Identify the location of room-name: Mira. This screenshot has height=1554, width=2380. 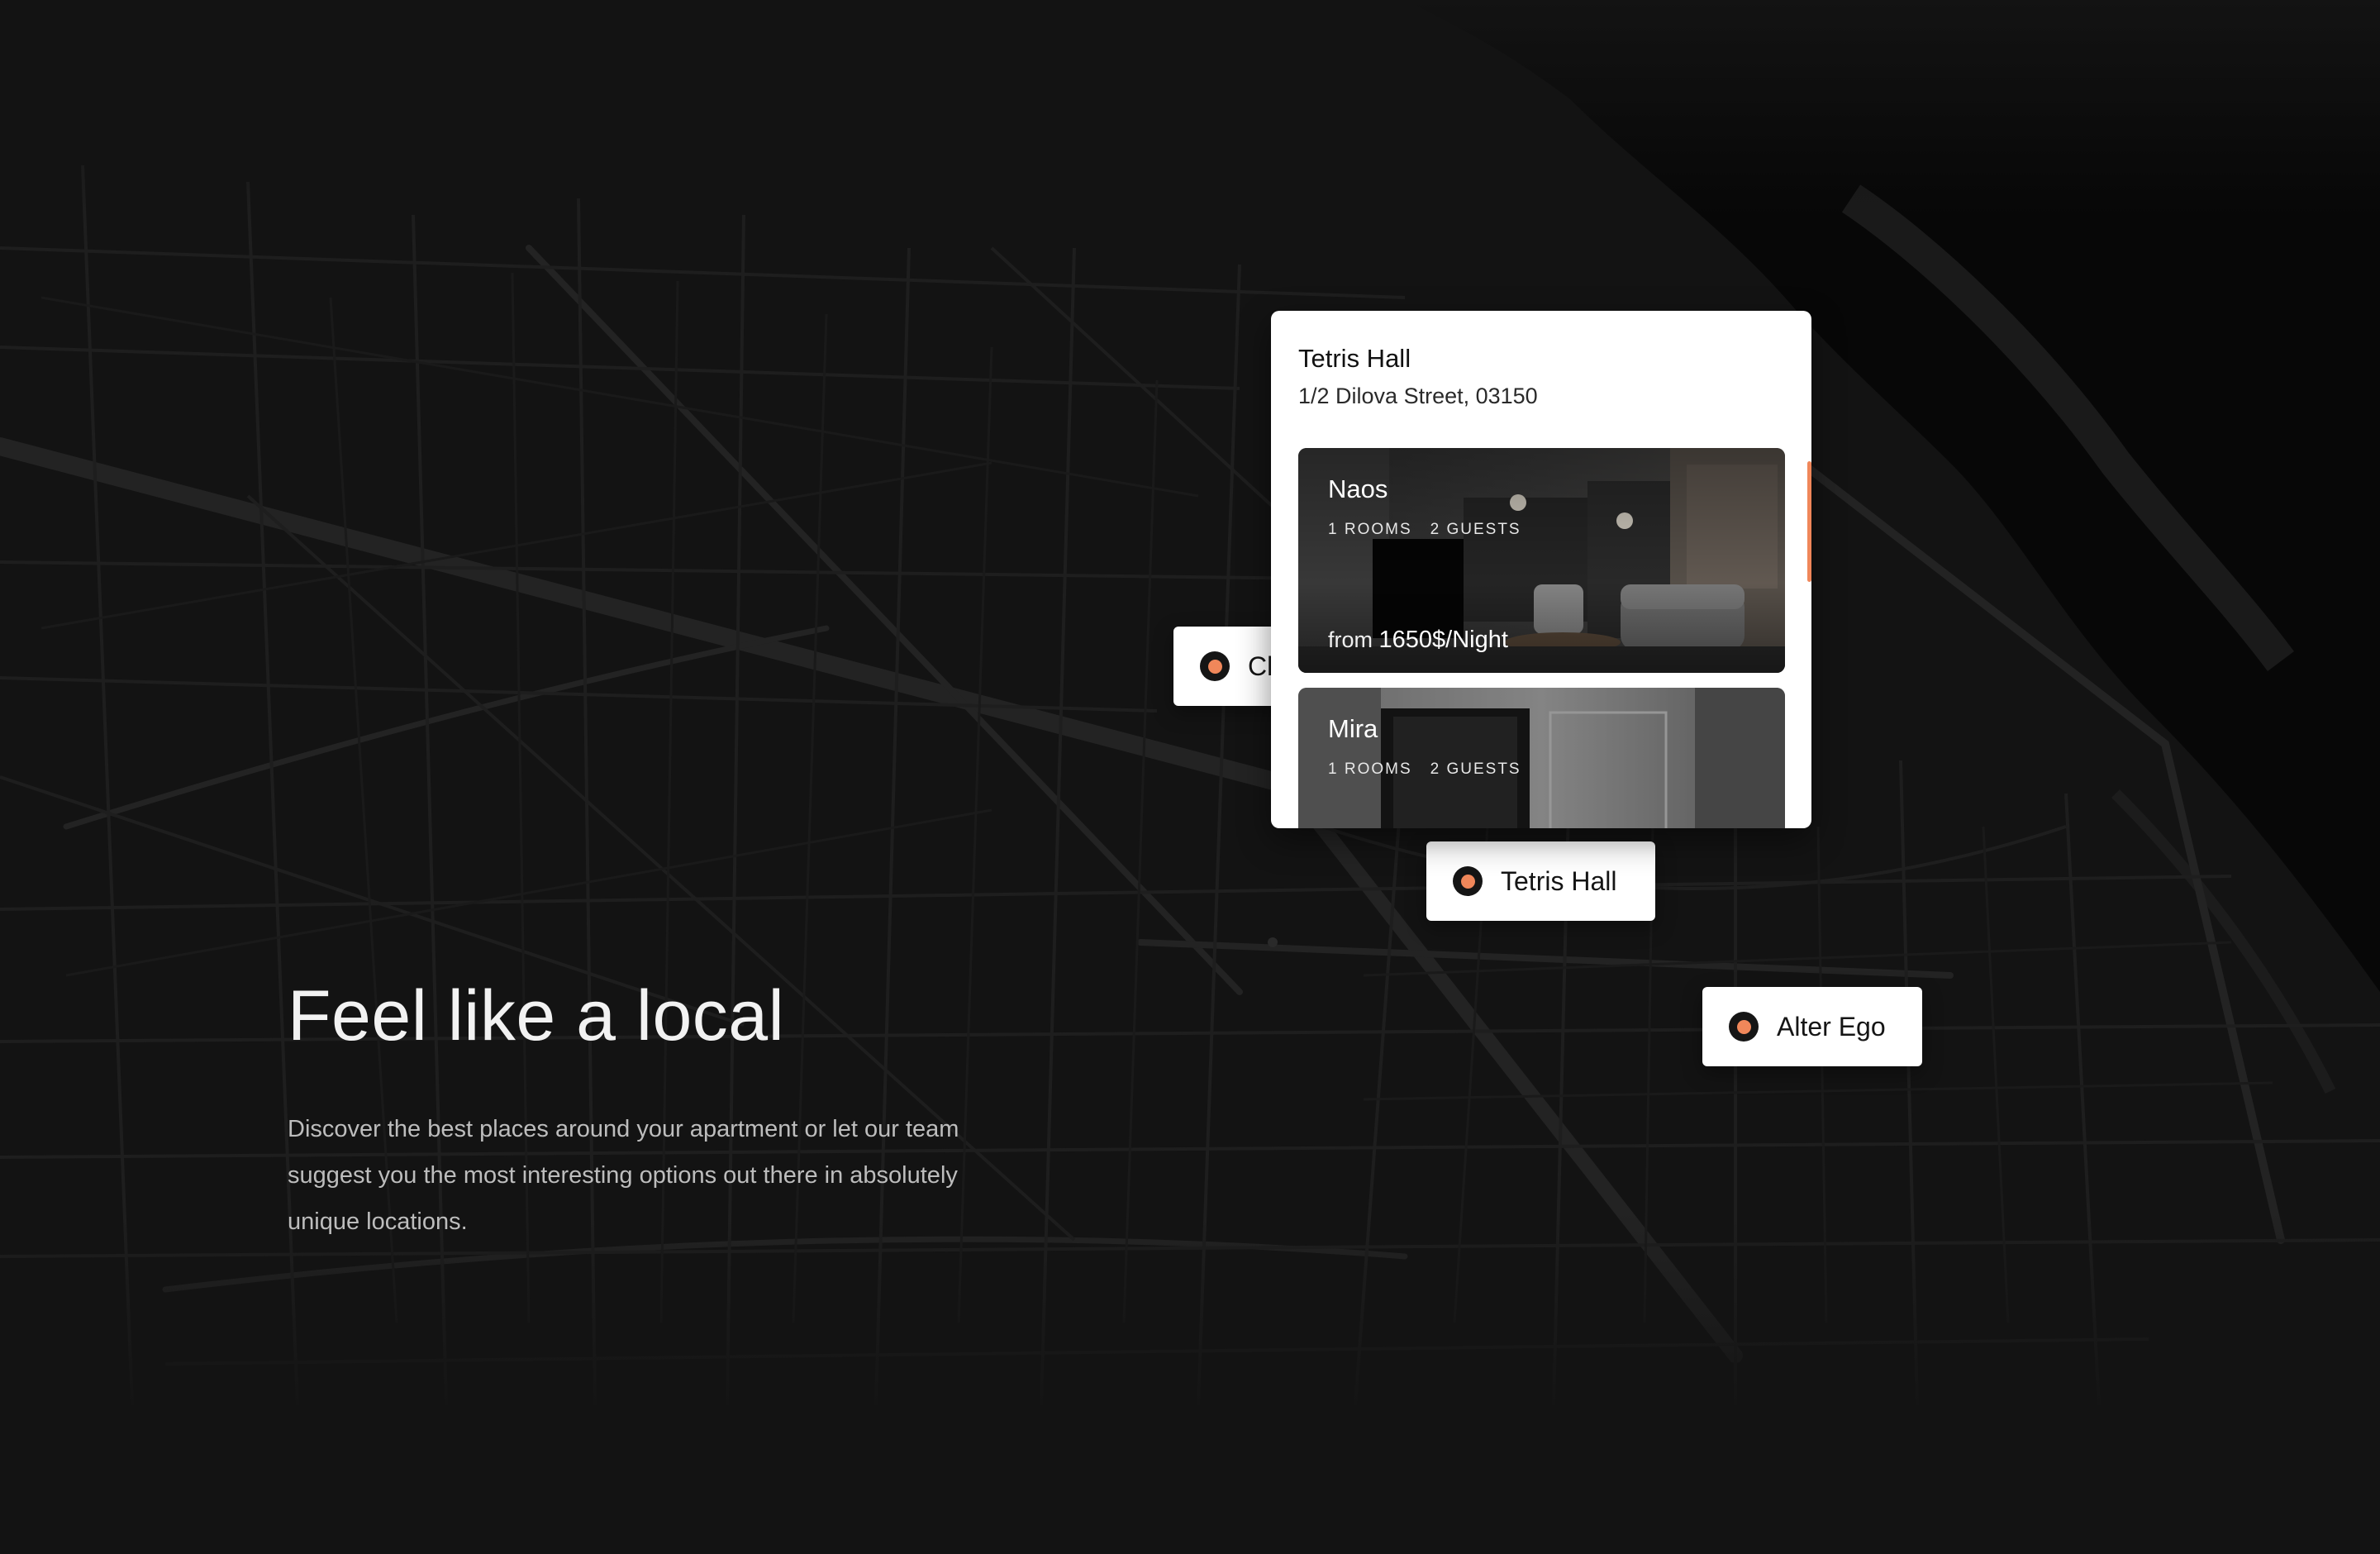
(1353, 728).